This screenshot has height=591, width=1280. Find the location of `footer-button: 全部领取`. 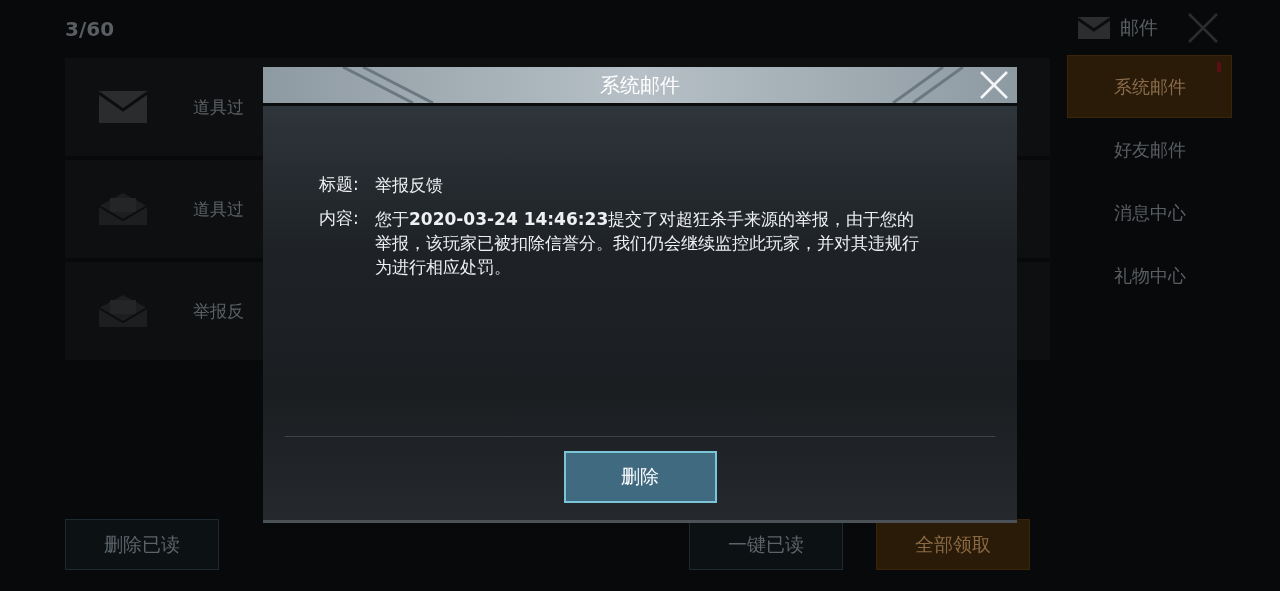

footer-button: 全部领取 is located at coordinates (953, 544).